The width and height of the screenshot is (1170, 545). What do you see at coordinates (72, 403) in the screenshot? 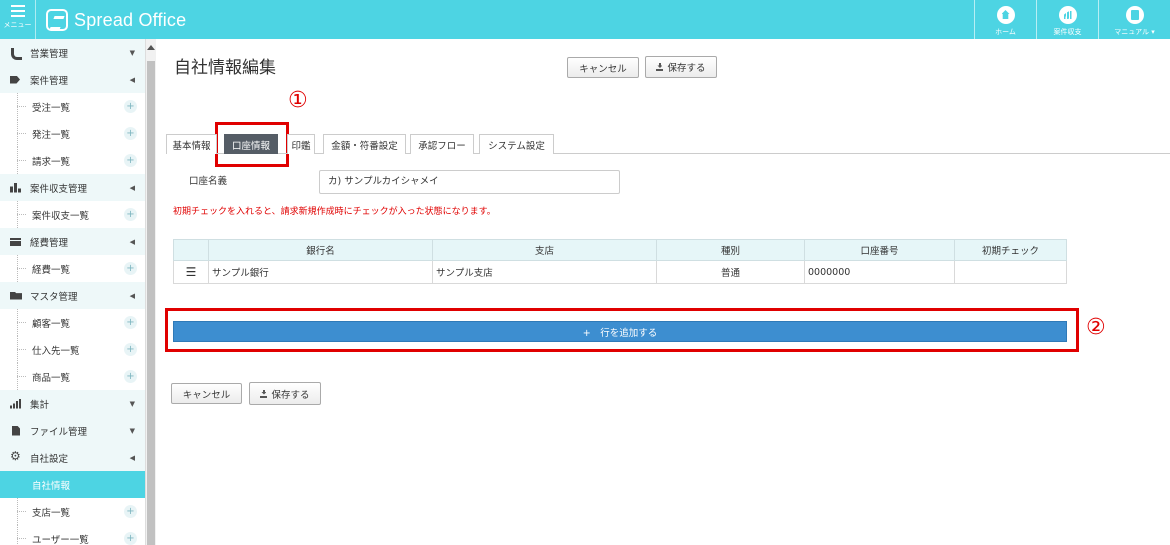
I see `sidebar-group-aggregate: 集計 ▼` at bounding box center [72, 403].